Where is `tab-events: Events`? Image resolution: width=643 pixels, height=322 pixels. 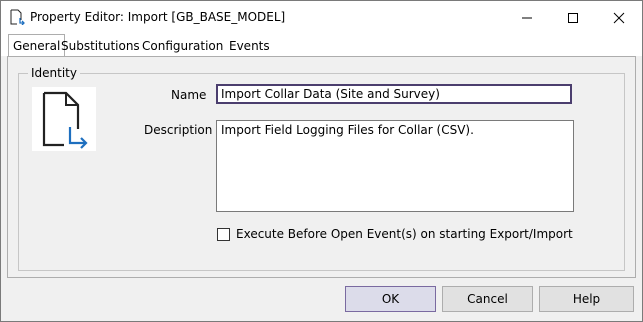
tab-events: Events is located at coordinates (249, 46).